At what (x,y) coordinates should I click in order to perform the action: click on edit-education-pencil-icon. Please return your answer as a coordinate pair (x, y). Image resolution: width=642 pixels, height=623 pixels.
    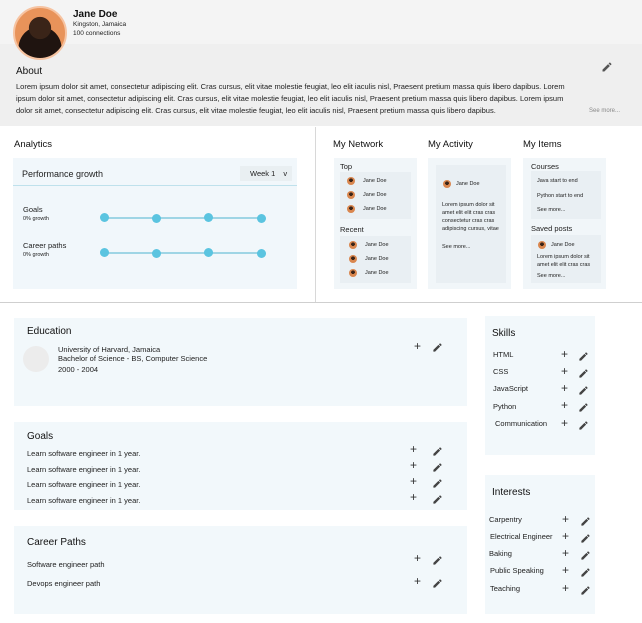
    Looking at the image, I should click on (437, 346).